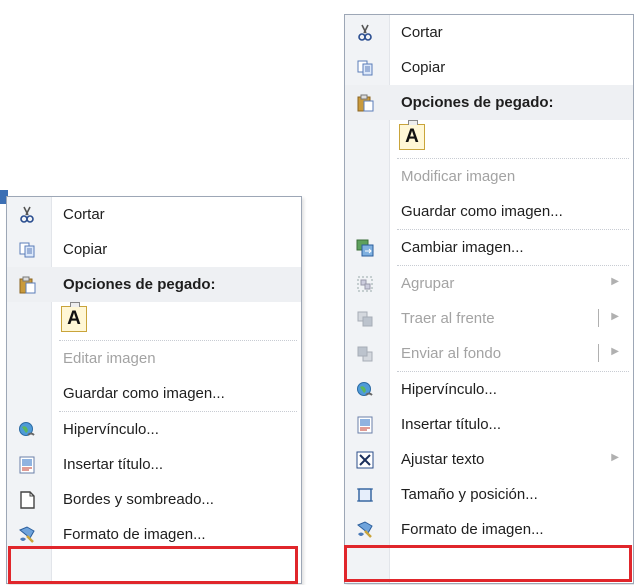 This screenshot has height=585, width=634. I want to click on bring-front-icon, so click(365, 319).